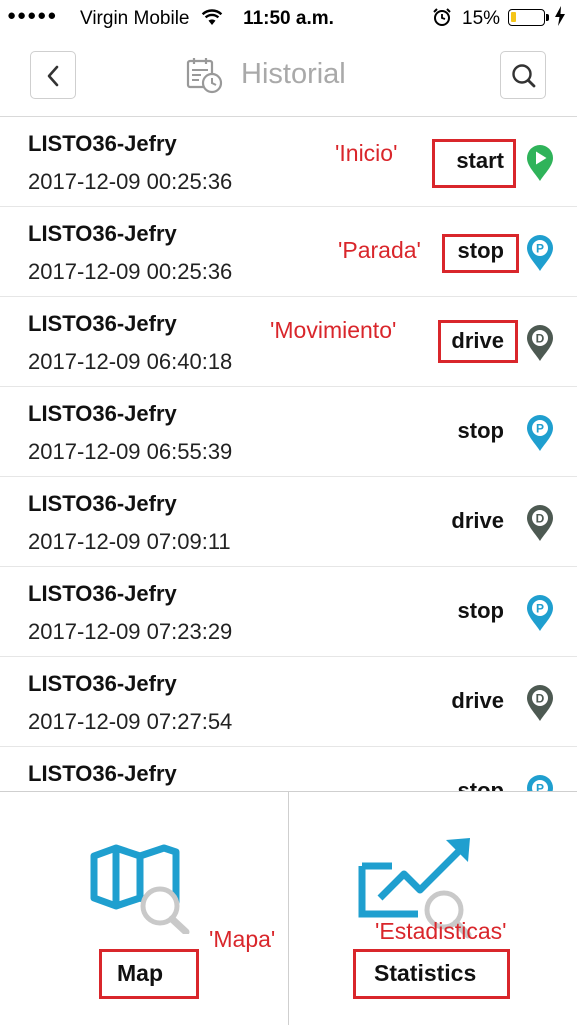  I want to click on start-pin-icon, so click(540, 163).